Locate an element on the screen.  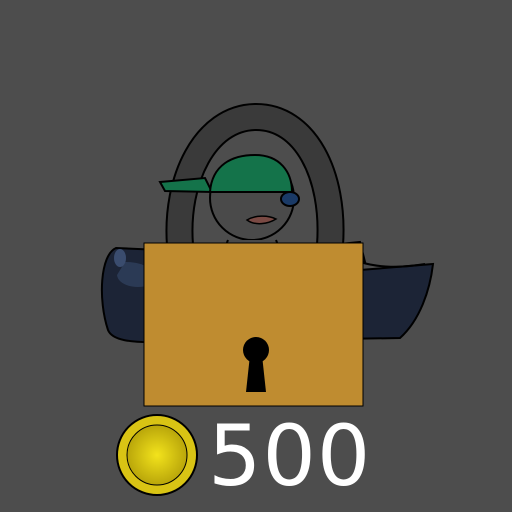
padlock-icon is located at coordinates (253, 324).